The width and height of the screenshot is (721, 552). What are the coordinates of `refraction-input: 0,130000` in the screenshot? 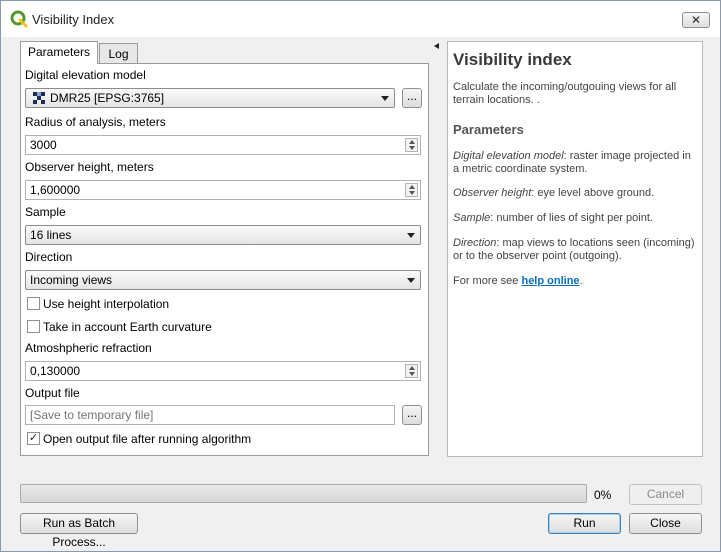 It's located at (223, 371).